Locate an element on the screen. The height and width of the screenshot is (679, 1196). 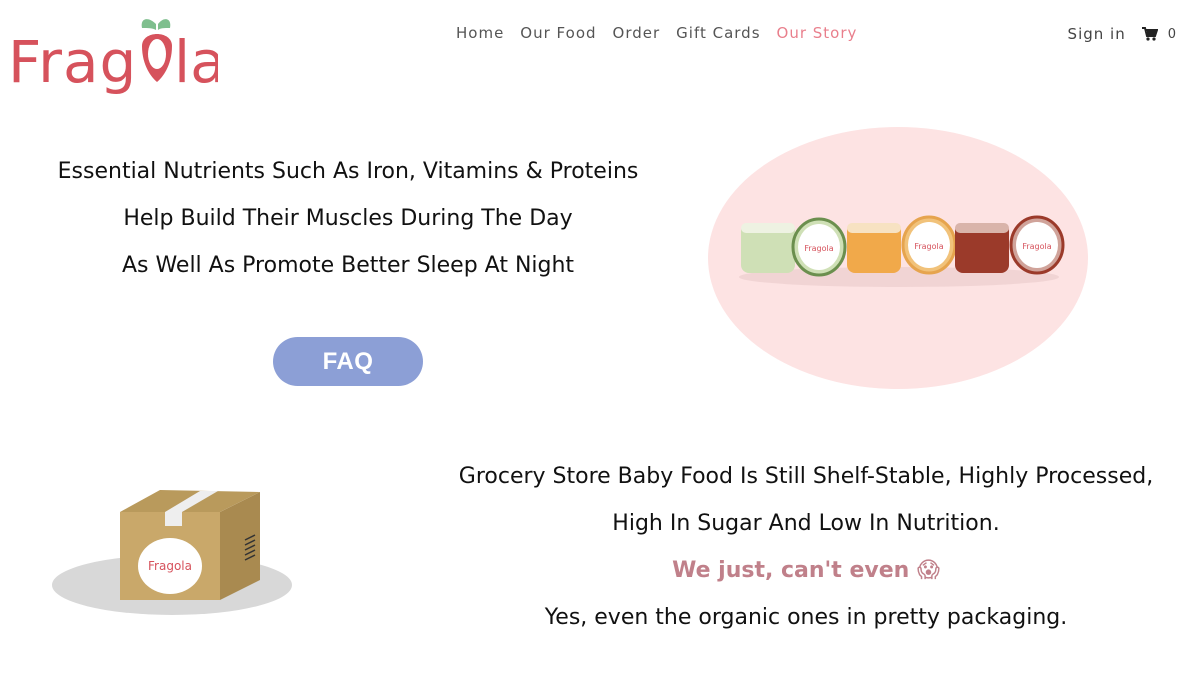
nav-order: Order is located at coordinates (637, 33).